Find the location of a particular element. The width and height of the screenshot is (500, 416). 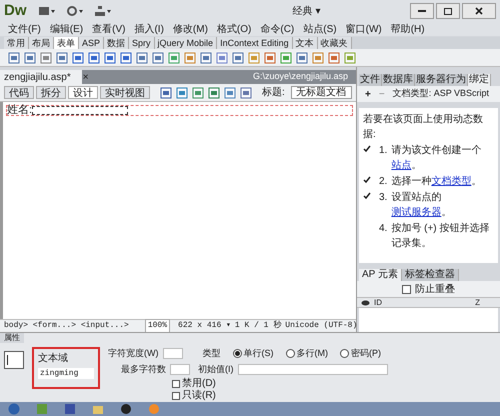

zoom-select: 100% is located at coordinates (157, 326).